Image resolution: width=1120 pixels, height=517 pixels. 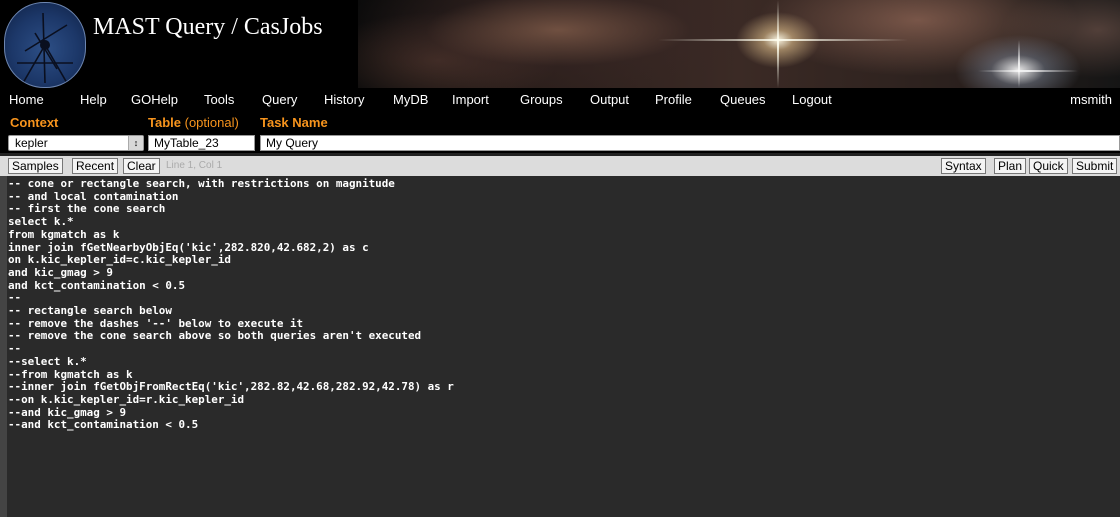 What do you see at coordinates (31, 143) in the screenshot?
I see `context-select-value: kepler` at bounding box center [31, 143].